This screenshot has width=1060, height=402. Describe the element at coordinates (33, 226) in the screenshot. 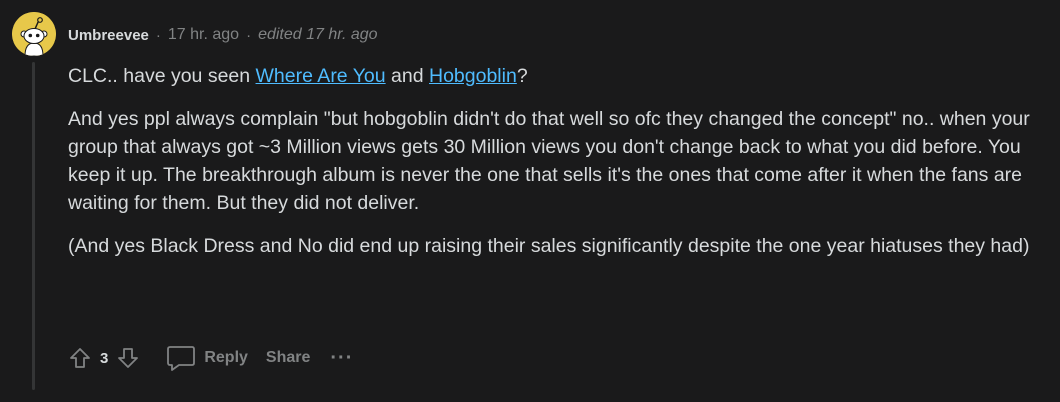

I see `thread-collapse-line` at that location.